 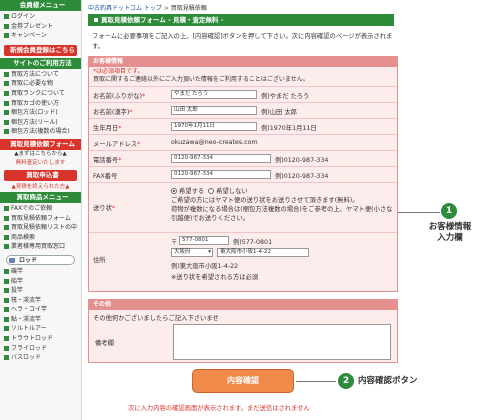 I want to click on other-header: その他, so click(x=243, y=305).